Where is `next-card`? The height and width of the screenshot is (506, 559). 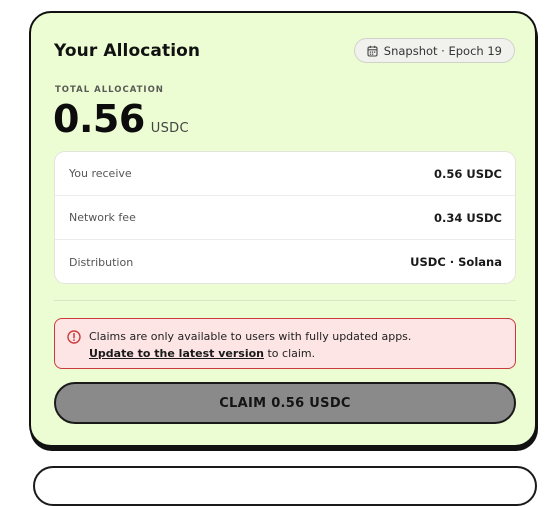
next-card is located at coordinates (285, 486).